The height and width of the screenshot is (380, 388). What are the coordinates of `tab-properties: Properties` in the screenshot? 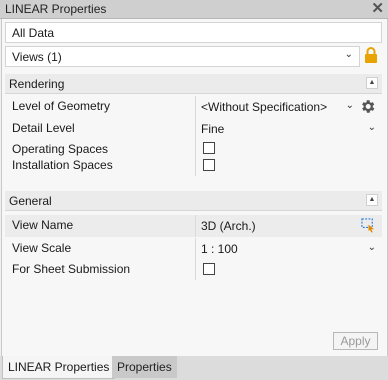 It's located at (144, 367).